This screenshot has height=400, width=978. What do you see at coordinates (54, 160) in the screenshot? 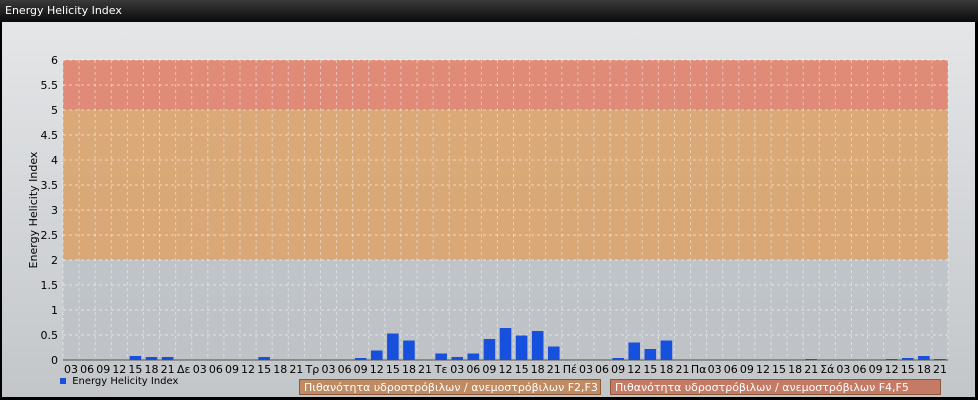
I see `y-tick-label: 4` at bounding box center [54, 160].